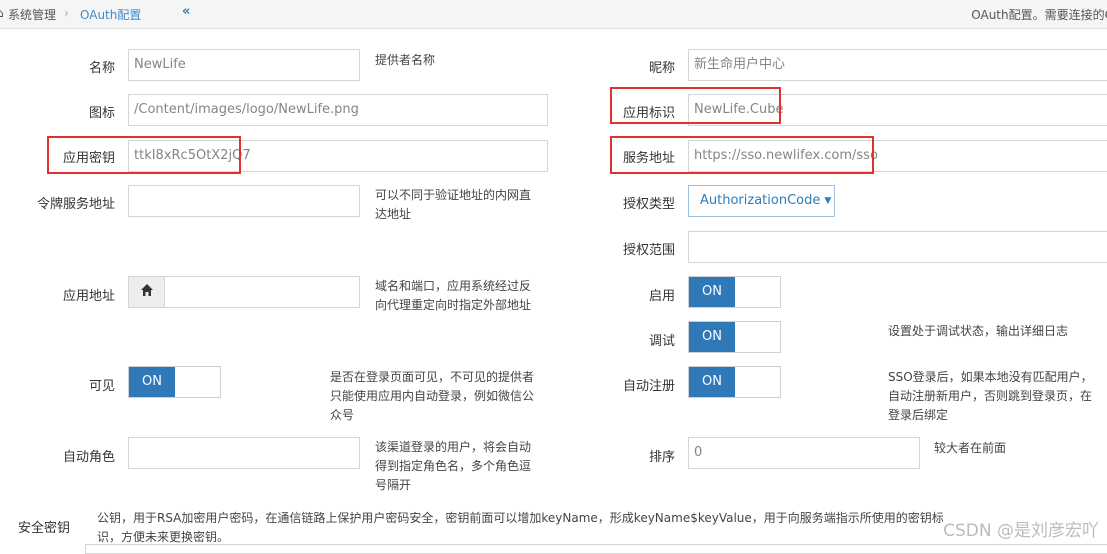 This screenshot has width=1107, height=554. I want to click on access-server-input, so click(244, 201).